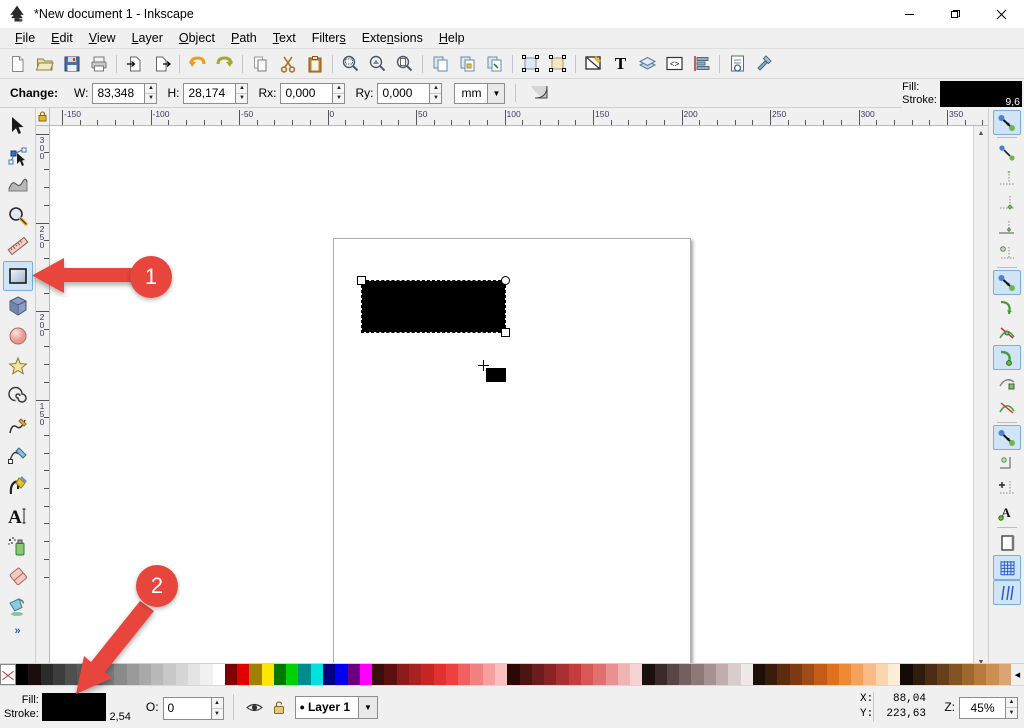 This screenshot has width=1024, height=728. What do you see at coordinates (306, 93) in the screenshot?
I see `rx-input: 0,000` at bounding box center [306, 93].